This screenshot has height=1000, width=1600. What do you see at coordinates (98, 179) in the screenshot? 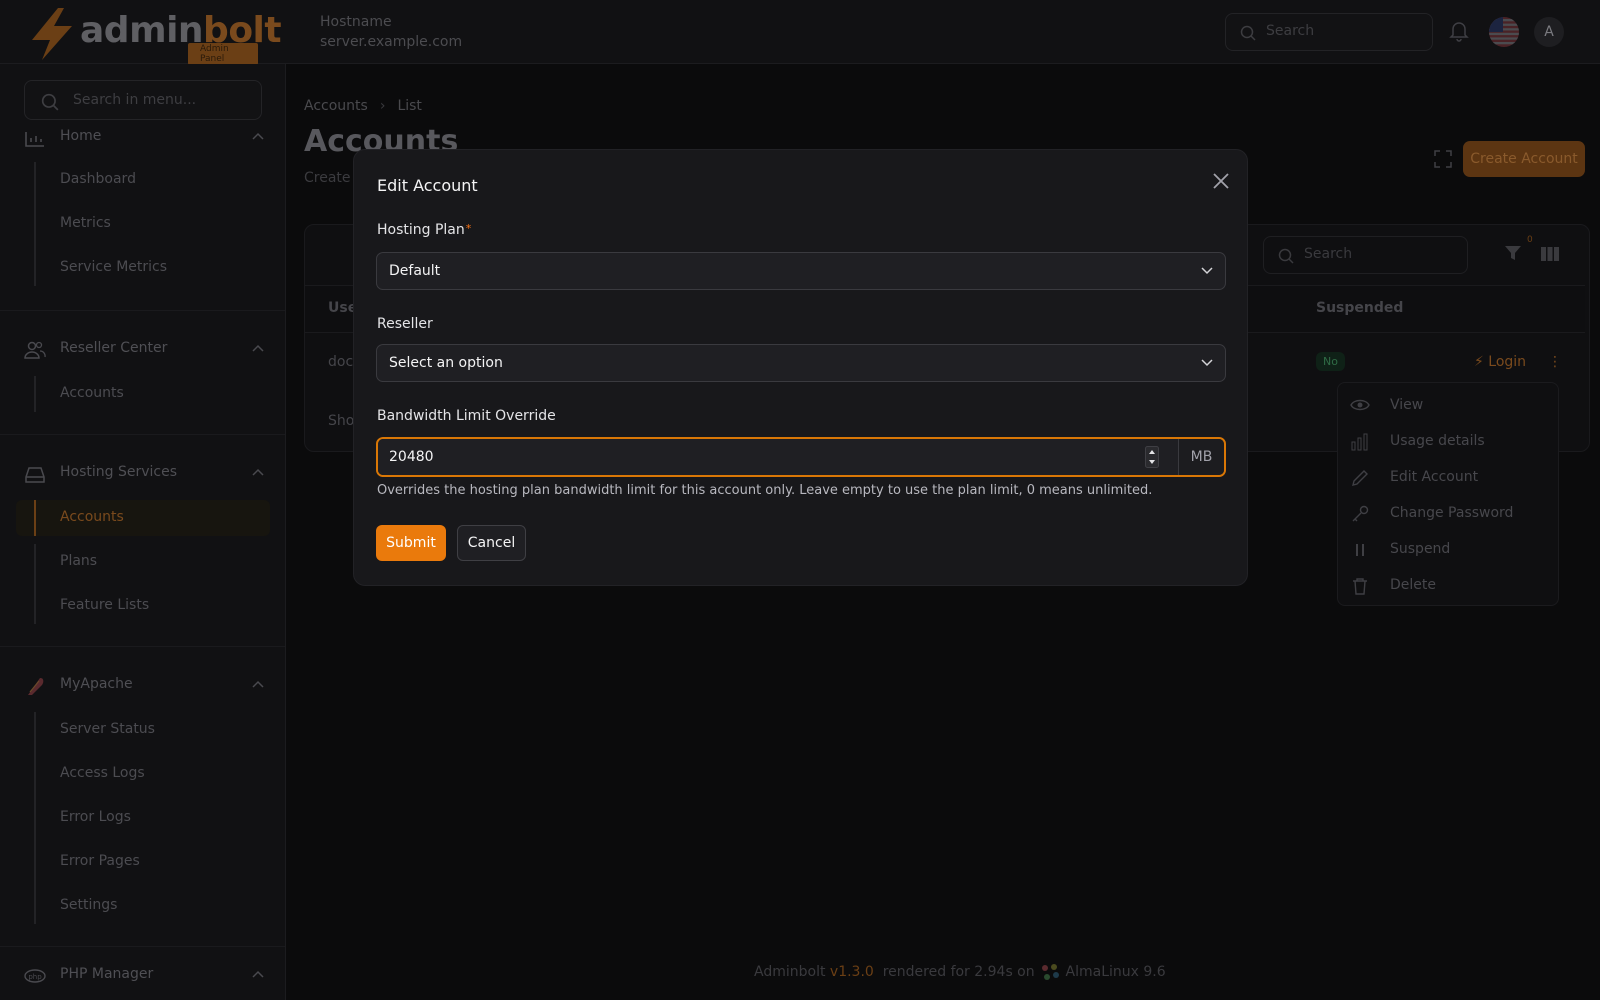
I see `sidebar-item-label: Dashboard` at bounding box center [98, 179].